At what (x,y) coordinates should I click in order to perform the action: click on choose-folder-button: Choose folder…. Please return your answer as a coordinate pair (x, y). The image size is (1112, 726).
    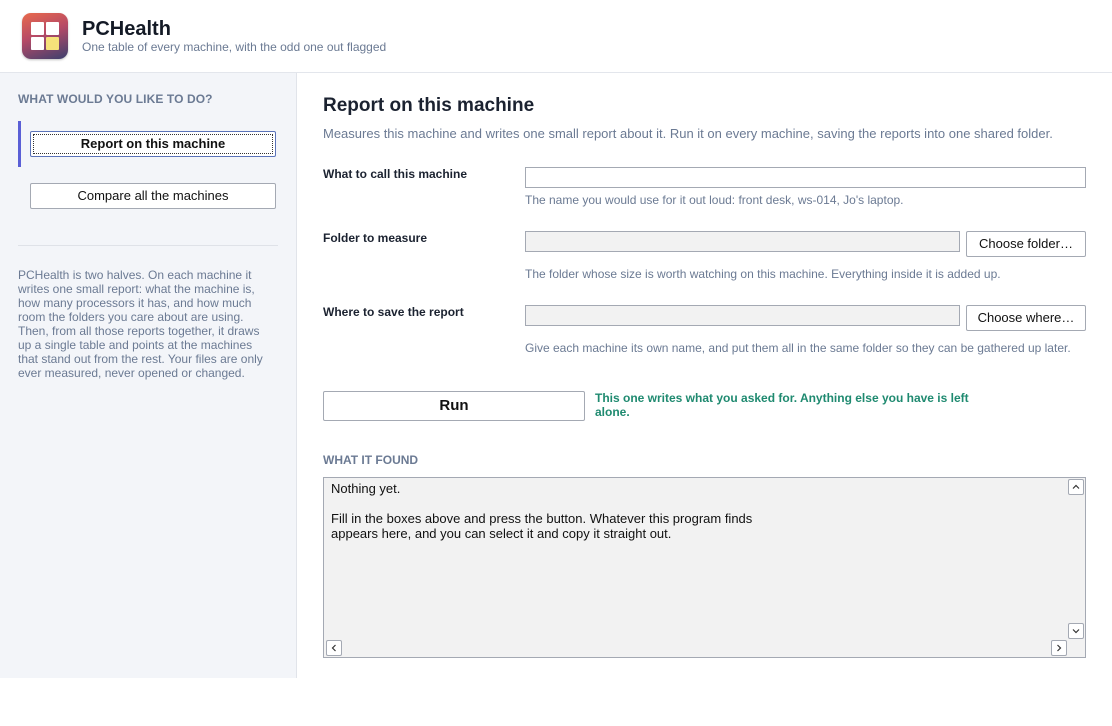
    Looking at the image, I should click on (1026, 244).